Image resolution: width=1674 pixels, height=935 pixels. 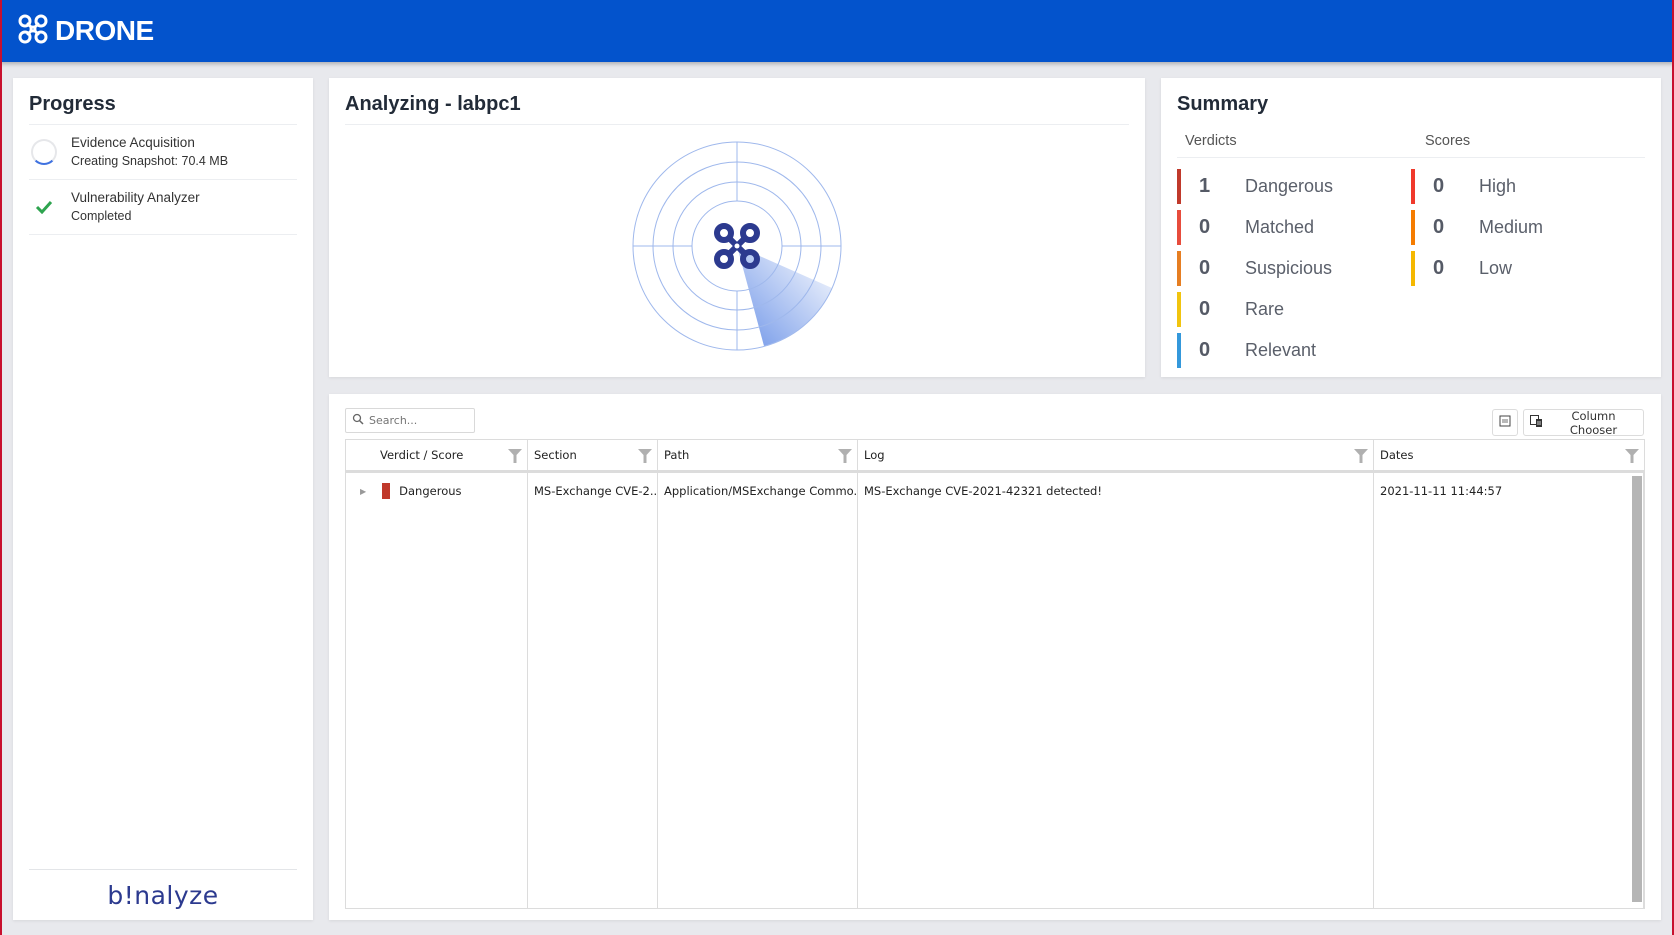 What do you see at coordinates (1289, 268) in the screenshot?
I see `verdict-label: Suspicious` at bounding box center [1289, 268].